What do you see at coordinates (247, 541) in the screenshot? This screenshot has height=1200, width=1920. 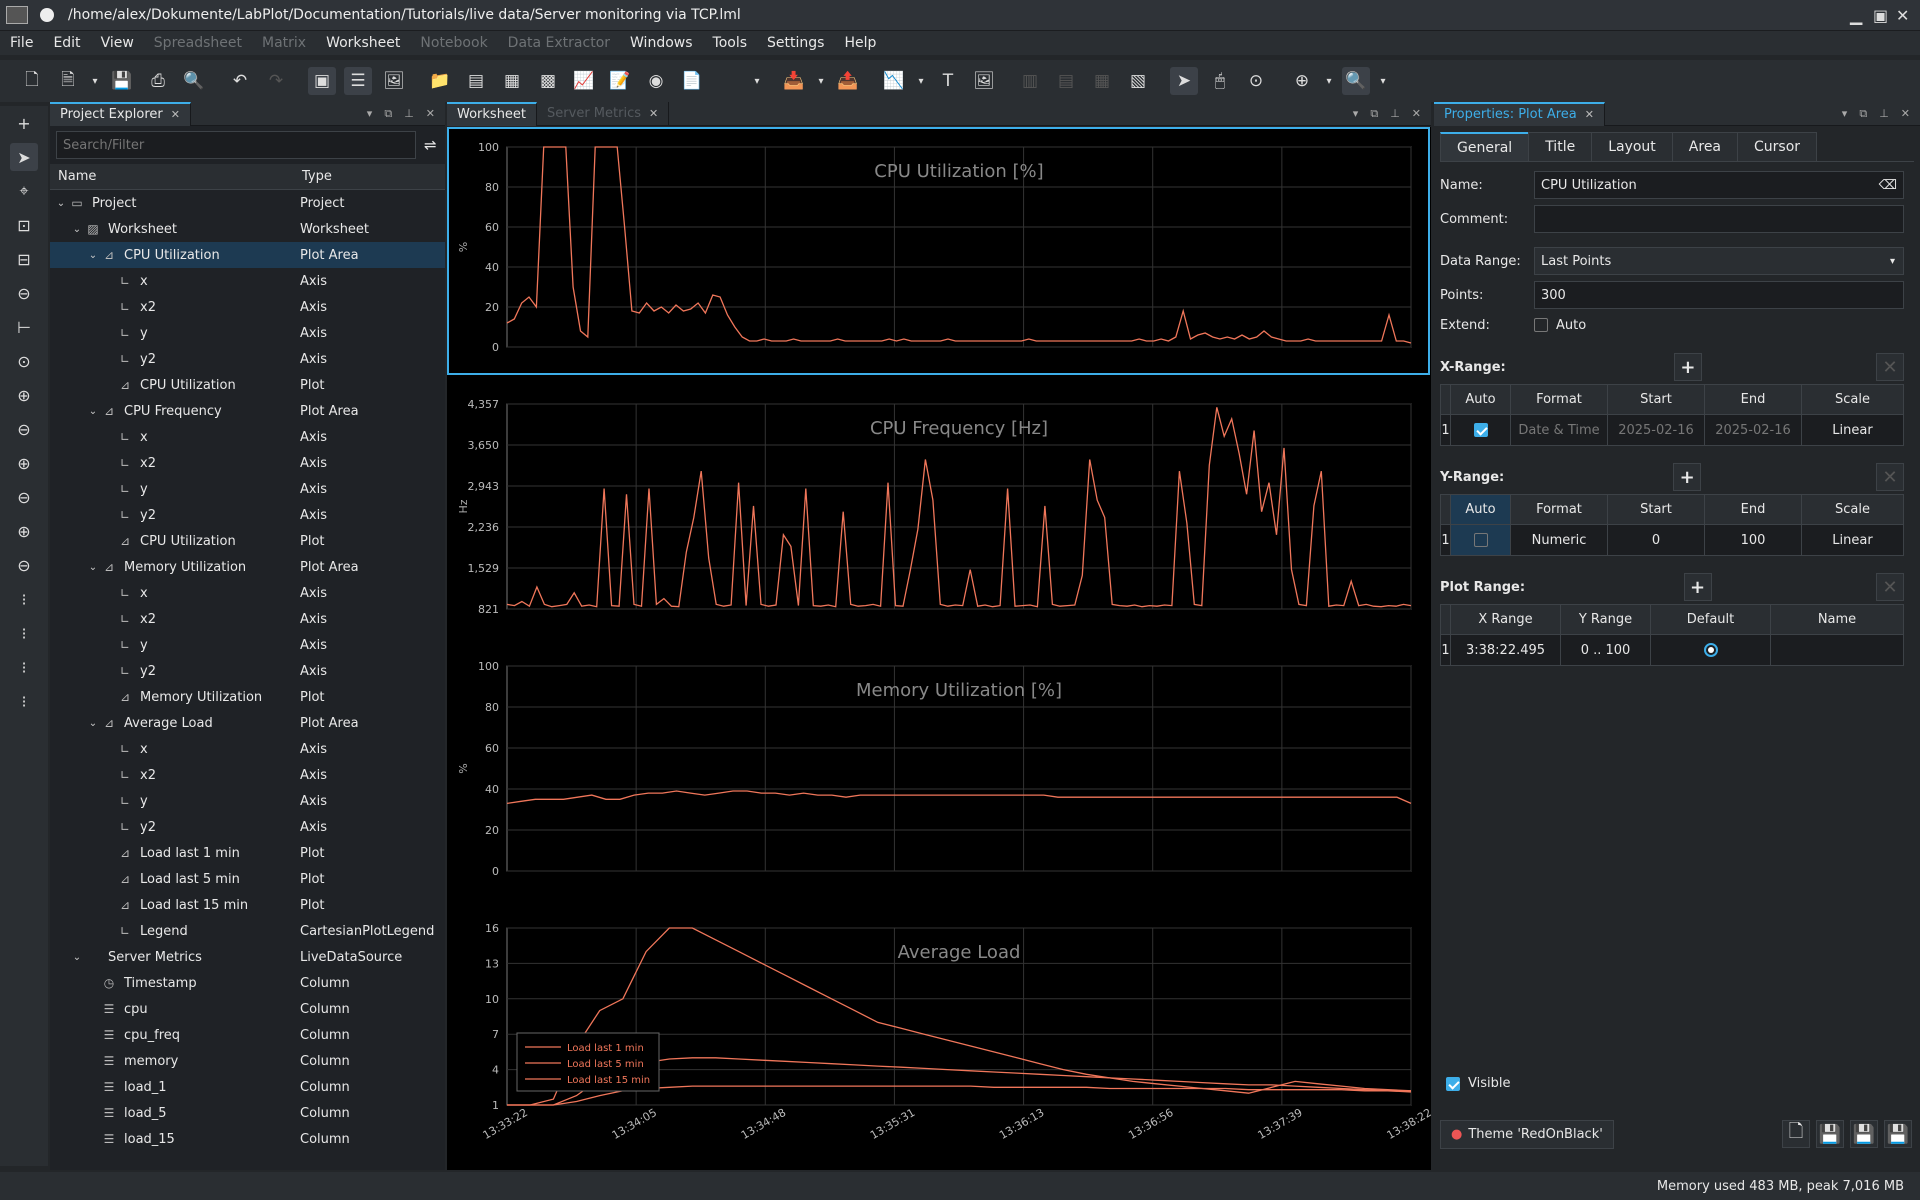 I see `tree-item: ⊿ CPU Utilization Plot` at bounding box center [247, 541].